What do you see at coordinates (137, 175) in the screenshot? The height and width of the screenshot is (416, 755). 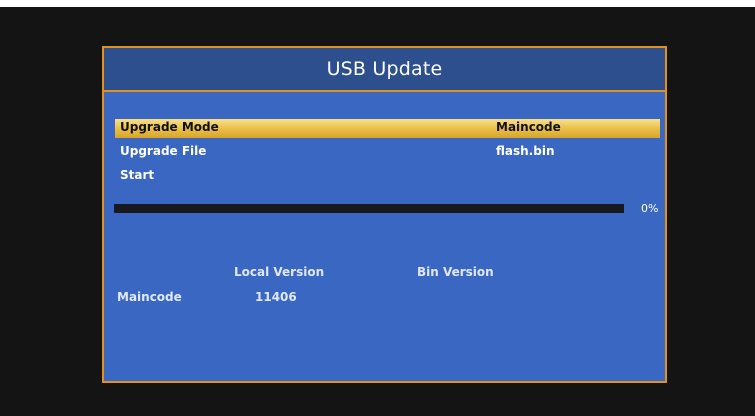 I see `menu-item-label: Start` at bounding box center [137, 175].